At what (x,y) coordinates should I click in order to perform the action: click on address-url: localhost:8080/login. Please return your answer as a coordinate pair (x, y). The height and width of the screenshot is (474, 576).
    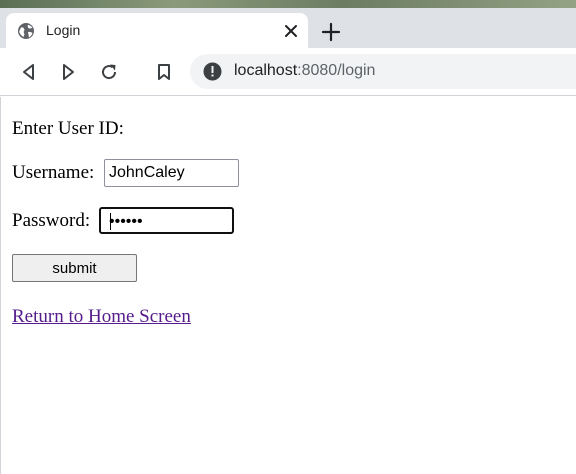
    Looking at the image, I should click on (304, 71).